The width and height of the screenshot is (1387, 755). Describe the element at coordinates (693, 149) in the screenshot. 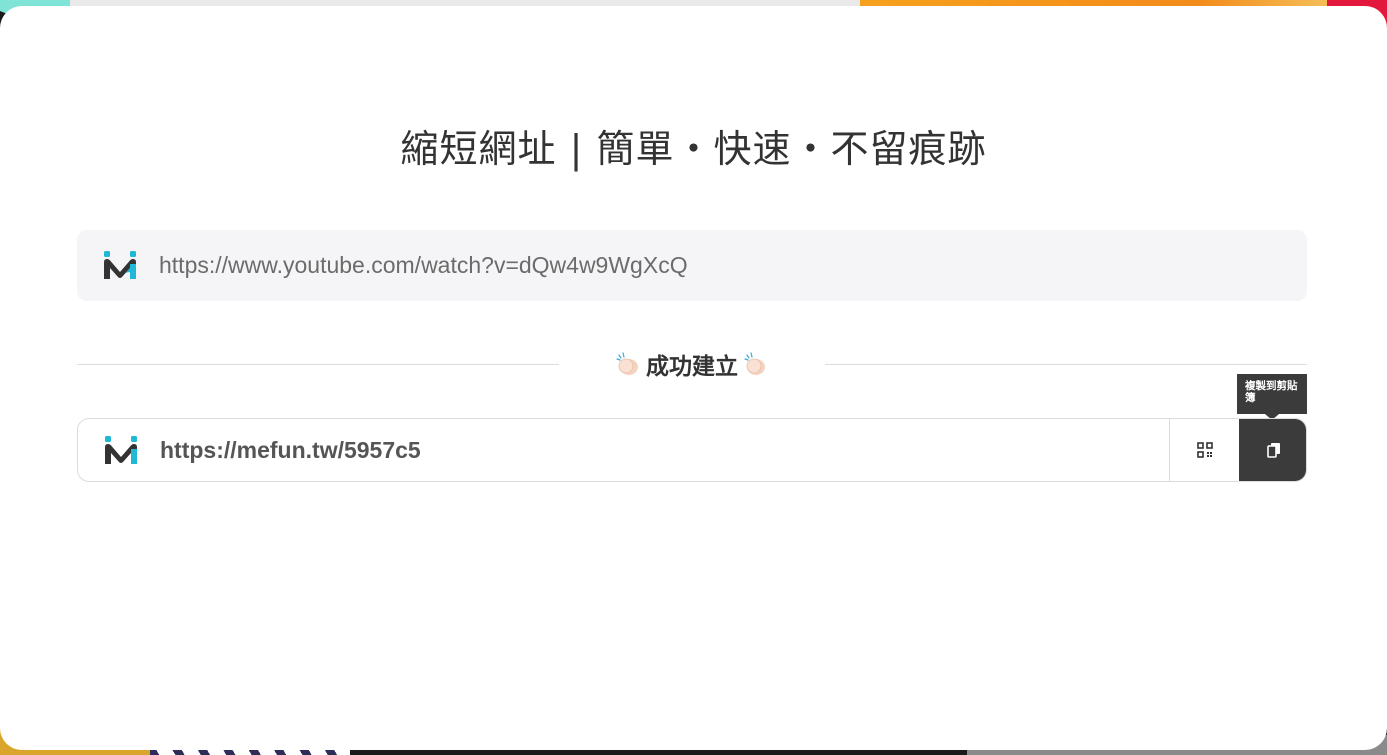

I see `page-title: 縮短網址 | 簡單・快速・不留痕跡` at that location.